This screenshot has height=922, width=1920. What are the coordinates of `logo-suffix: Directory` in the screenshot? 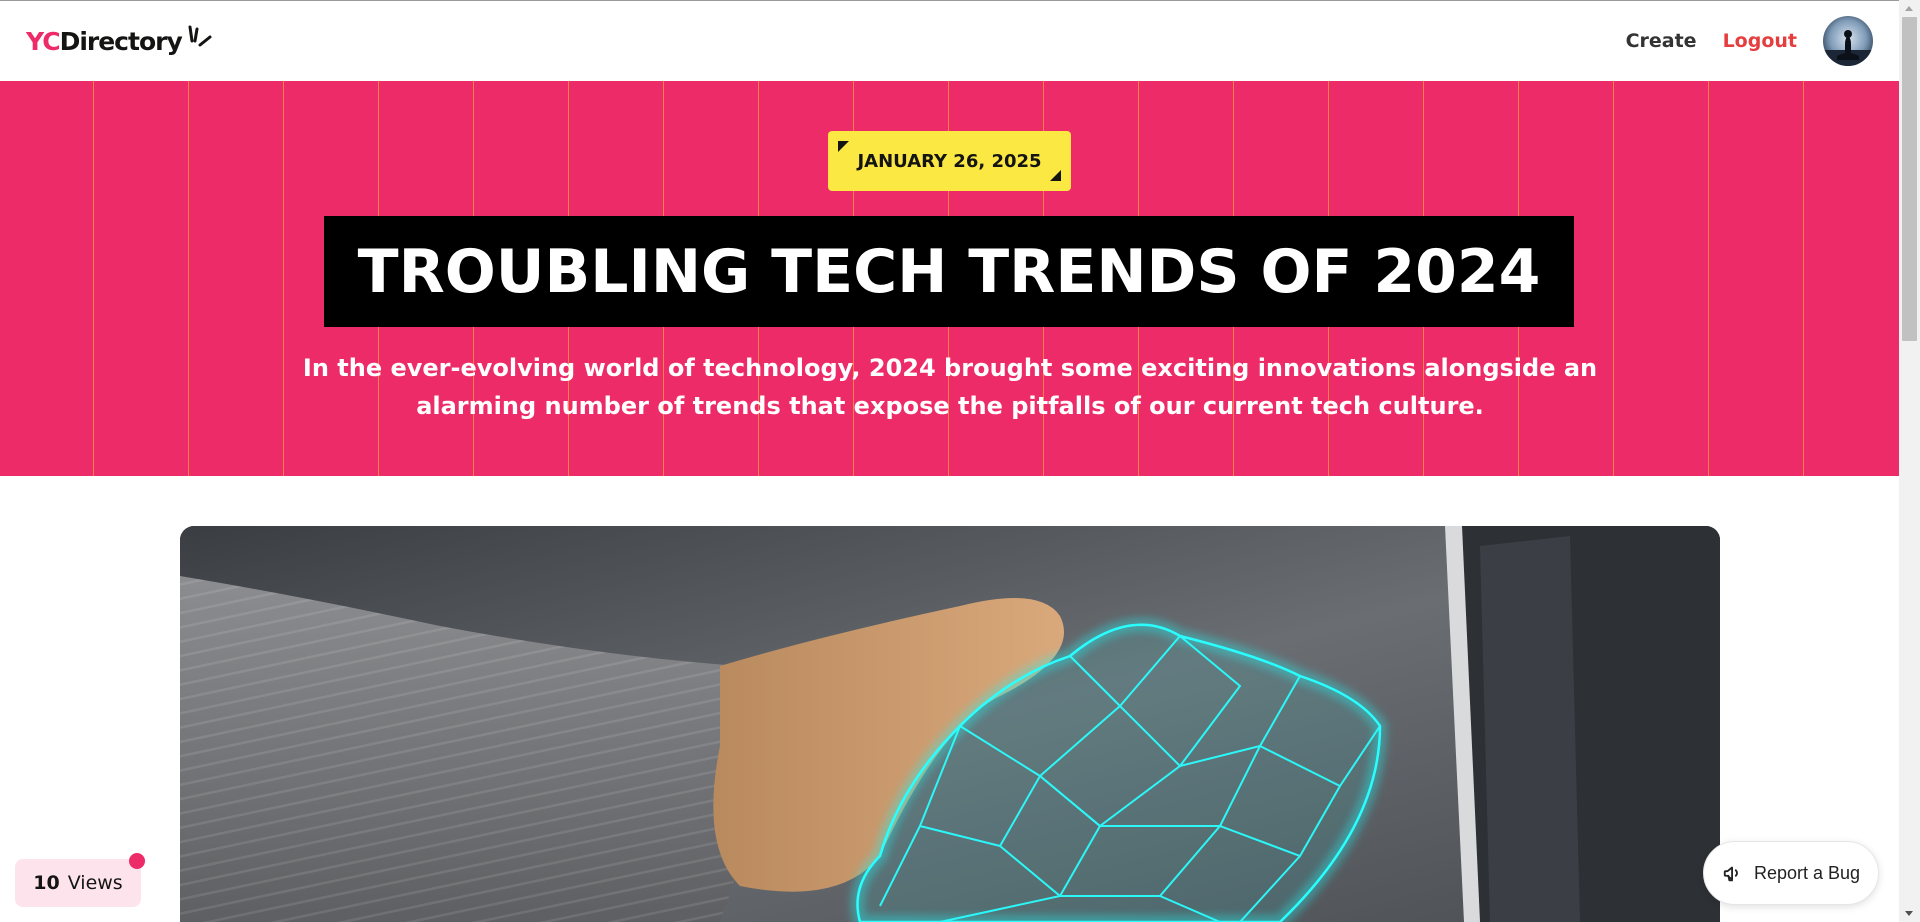 It's located at (121, 41).